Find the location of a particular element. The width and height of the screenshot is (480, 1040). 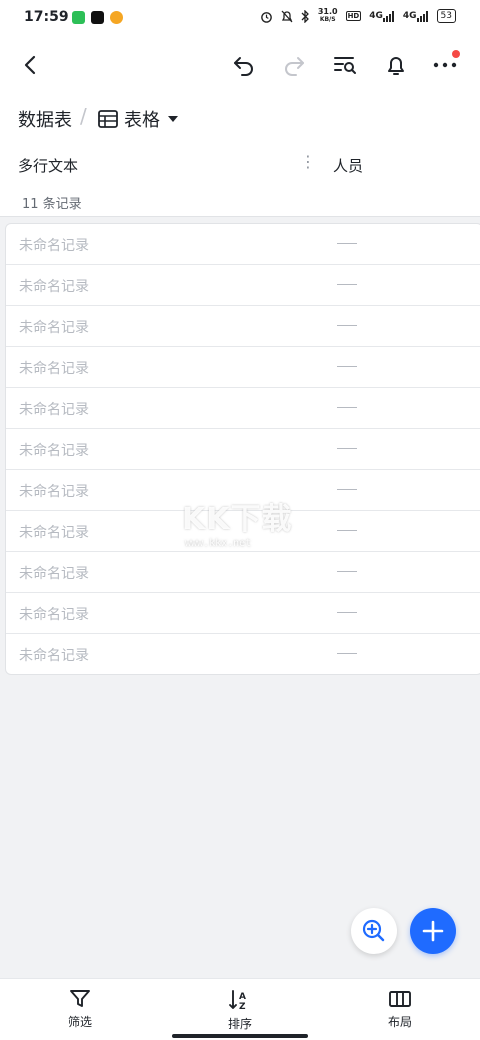

column-more-icon: ⋮ is located at coordinates (308, 161).